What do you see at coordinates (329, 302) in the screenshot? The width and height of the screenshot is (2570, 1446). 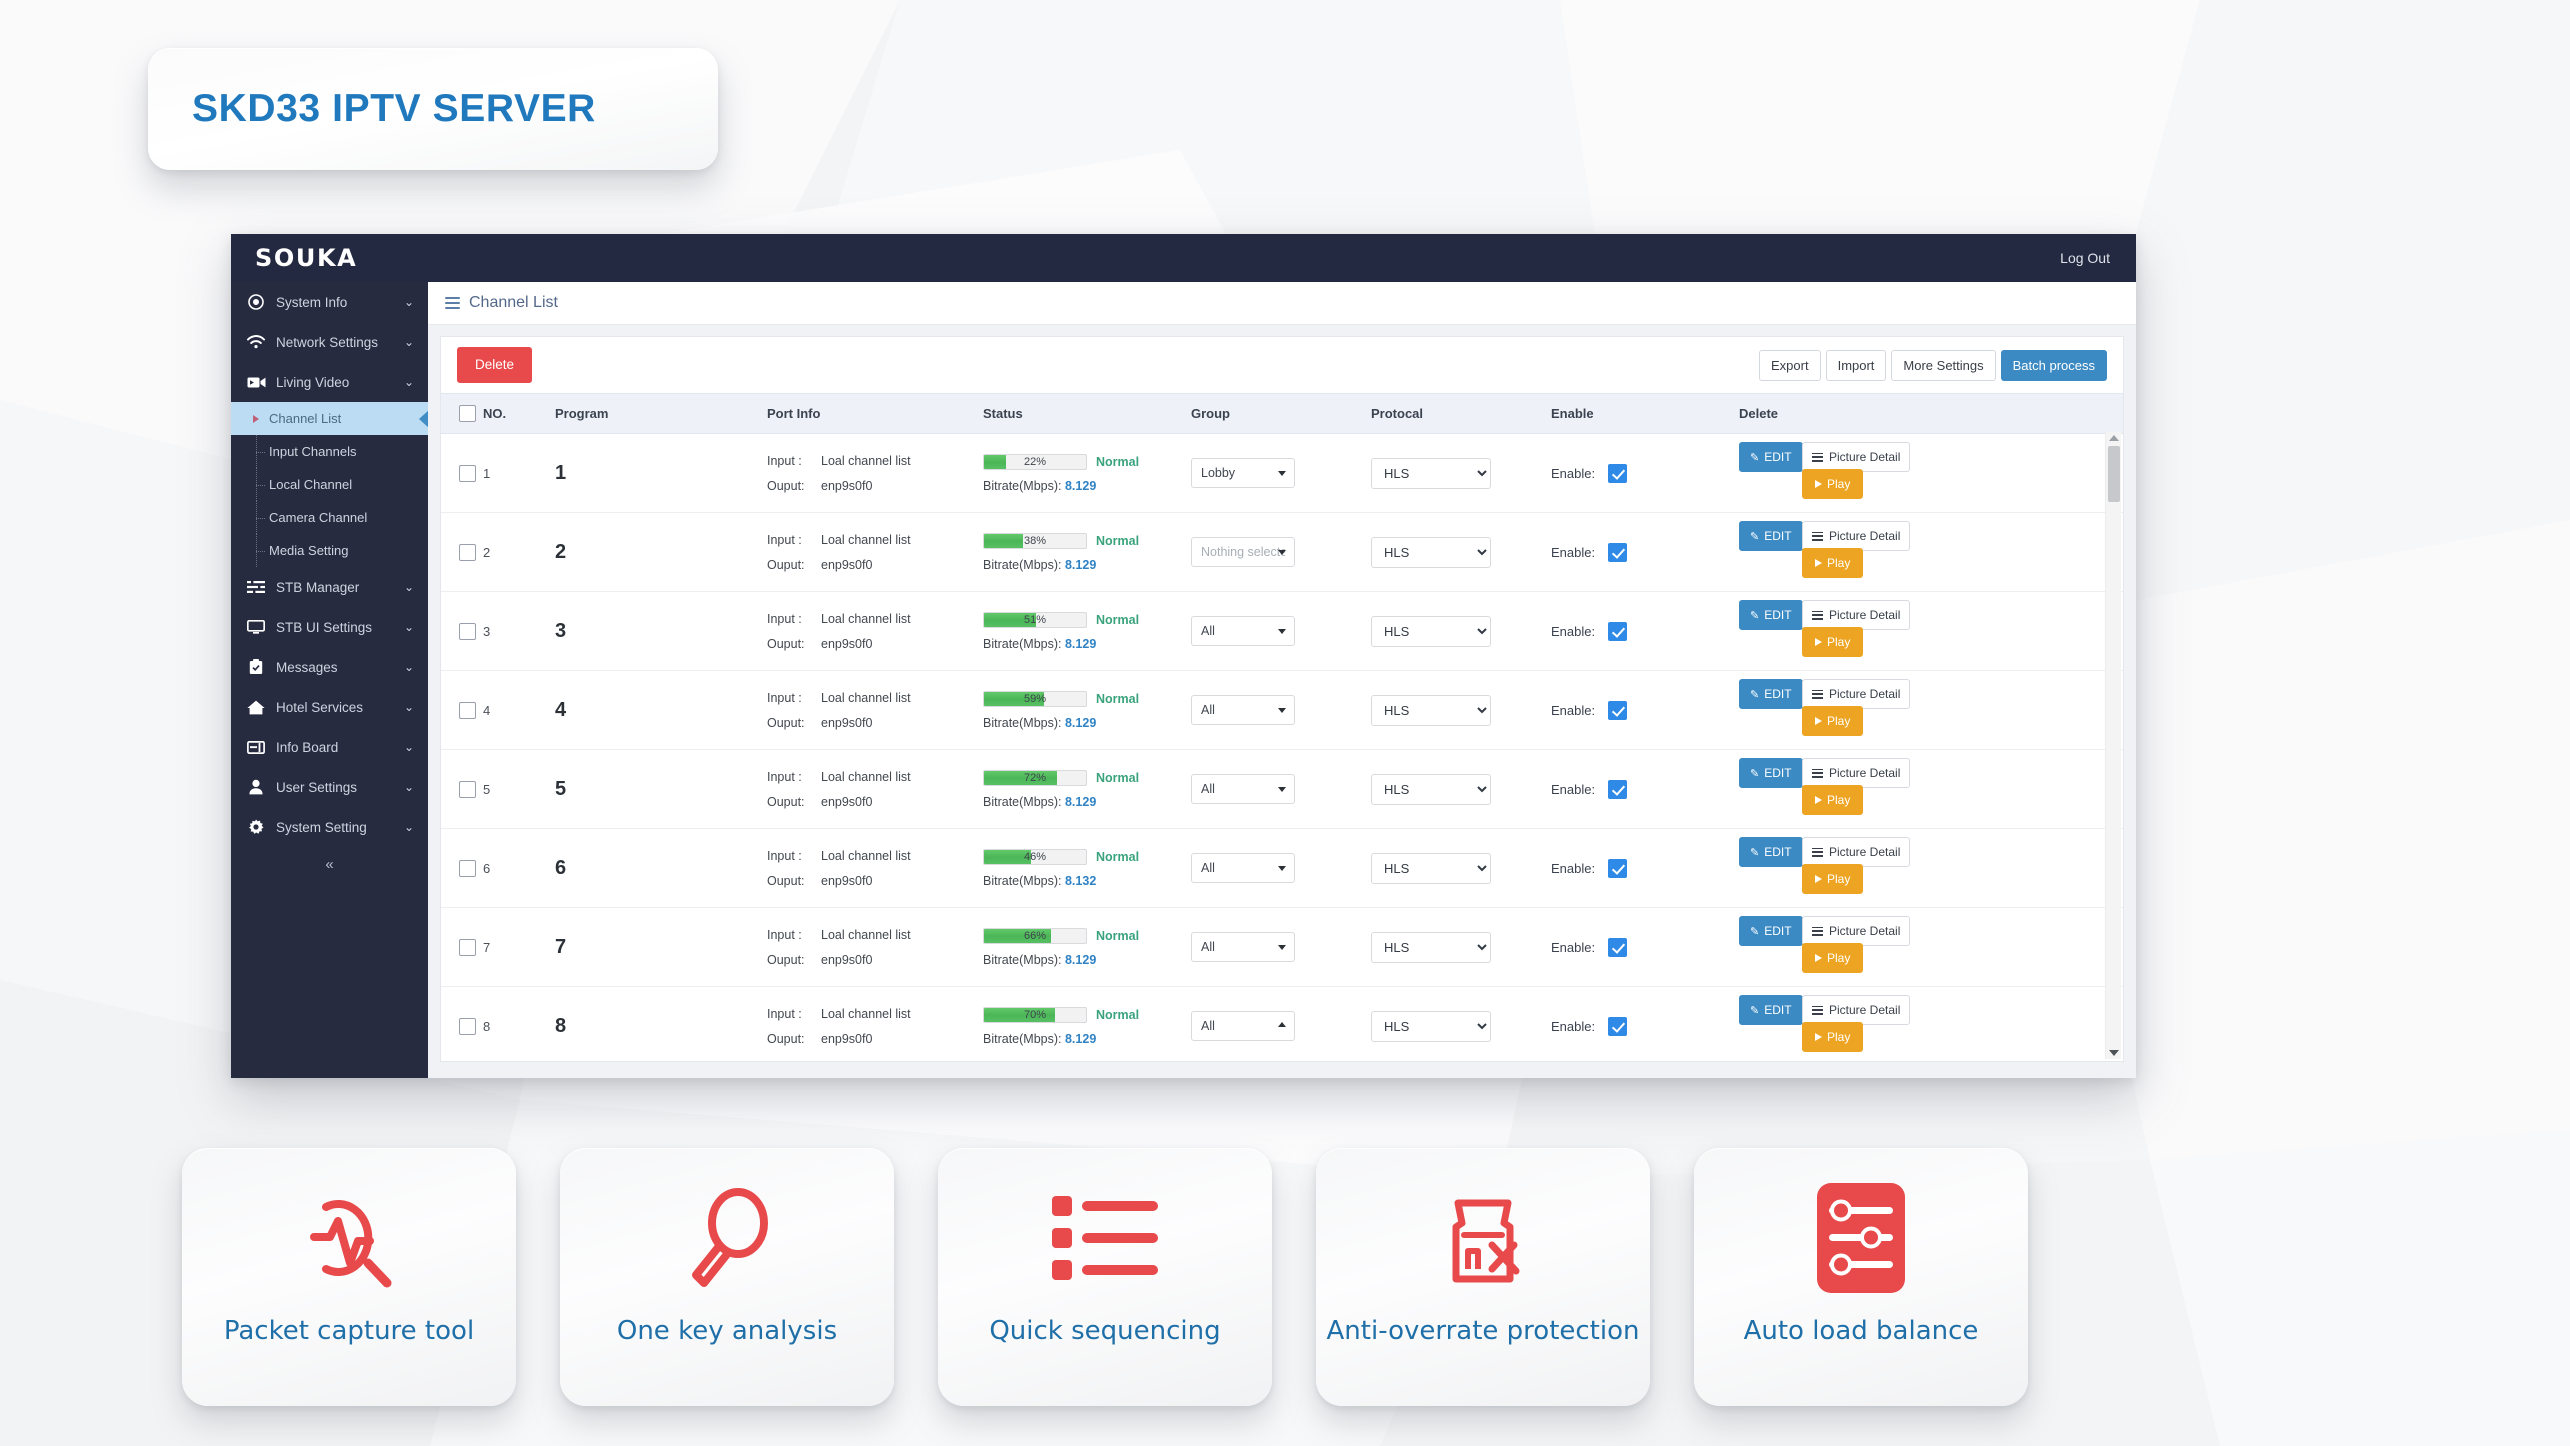 I see `sidebar-item-system-info: System Info ⌄` at bounding box center [329, 302].